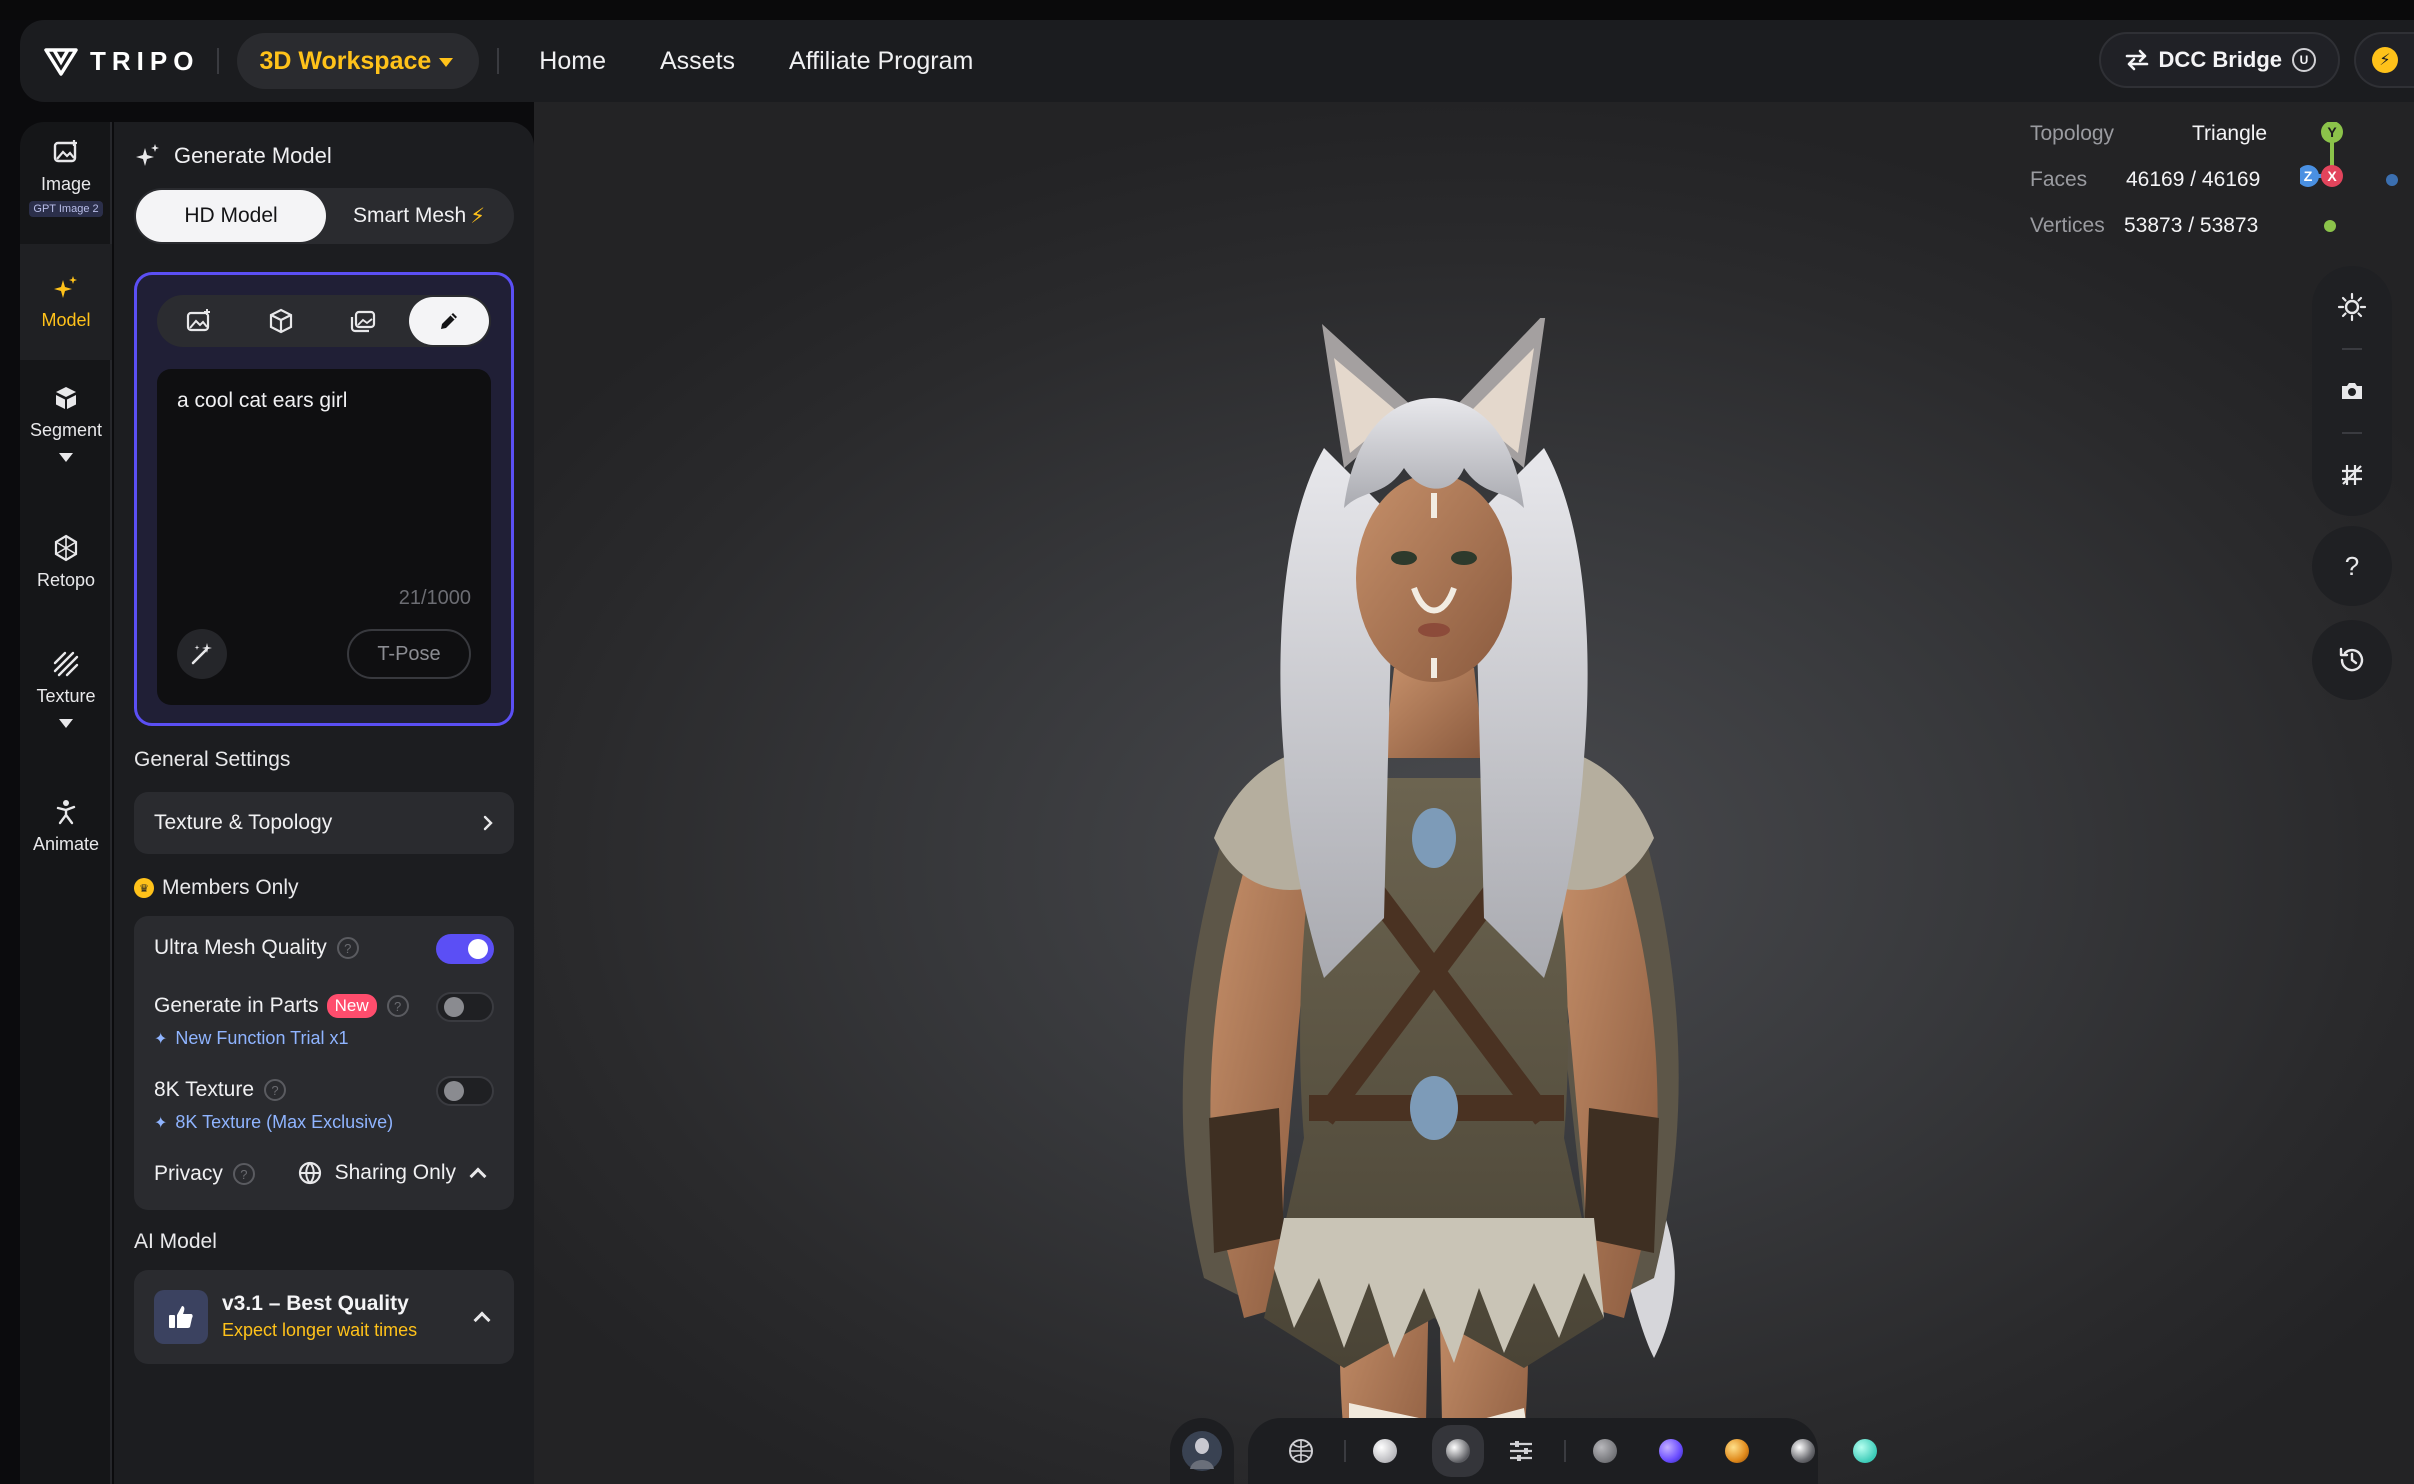 The image size is (2414, 1484). What do you see at coordinates (1671, 1451) in the screenshot?
I see `material-normal-button` at bounding box center [1671, 1451].